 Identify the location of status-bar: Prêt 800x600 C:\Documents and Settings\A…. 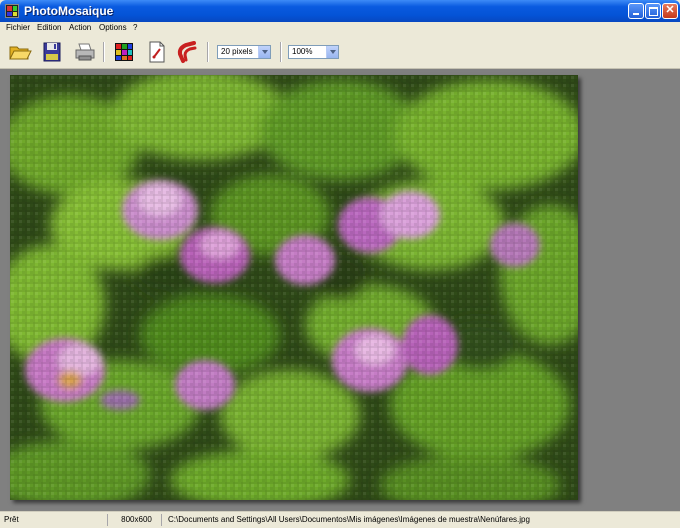
(340, 519).